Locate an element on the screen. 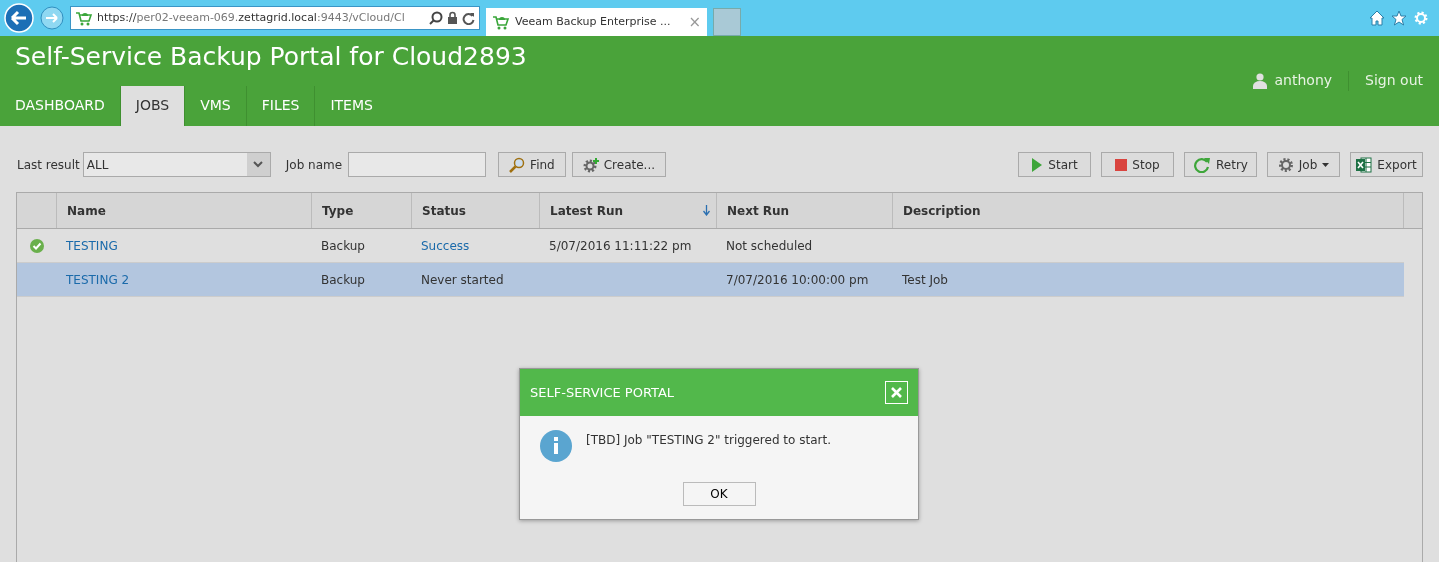  user-name: anthony is located at coordinates (1303, 80).